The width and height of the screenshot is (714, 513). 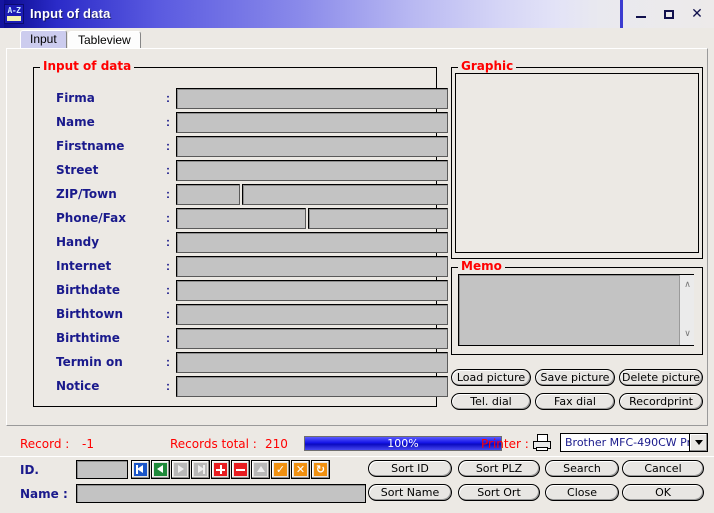 I want to click on name-input, so click(x=221, y=493).